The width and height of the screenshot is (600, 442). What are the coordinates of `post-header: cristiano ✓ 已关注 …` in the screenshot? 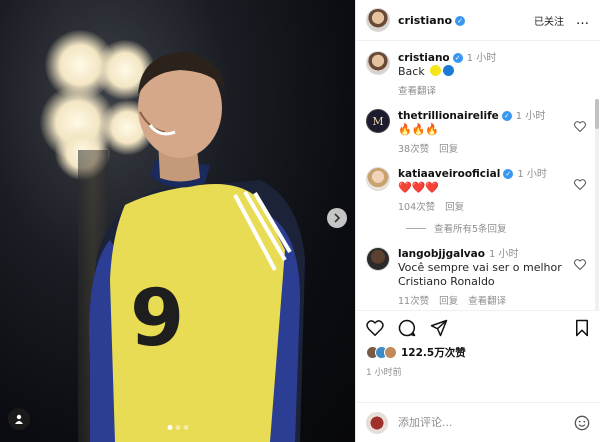 It's located at (478, 20).